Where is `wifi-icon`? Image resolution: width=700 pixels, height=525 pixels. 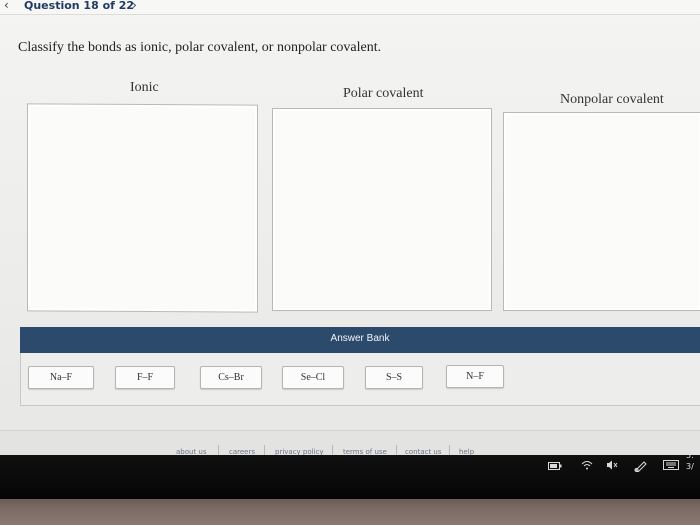 wifi-icon is located at coordinates (587, 466).